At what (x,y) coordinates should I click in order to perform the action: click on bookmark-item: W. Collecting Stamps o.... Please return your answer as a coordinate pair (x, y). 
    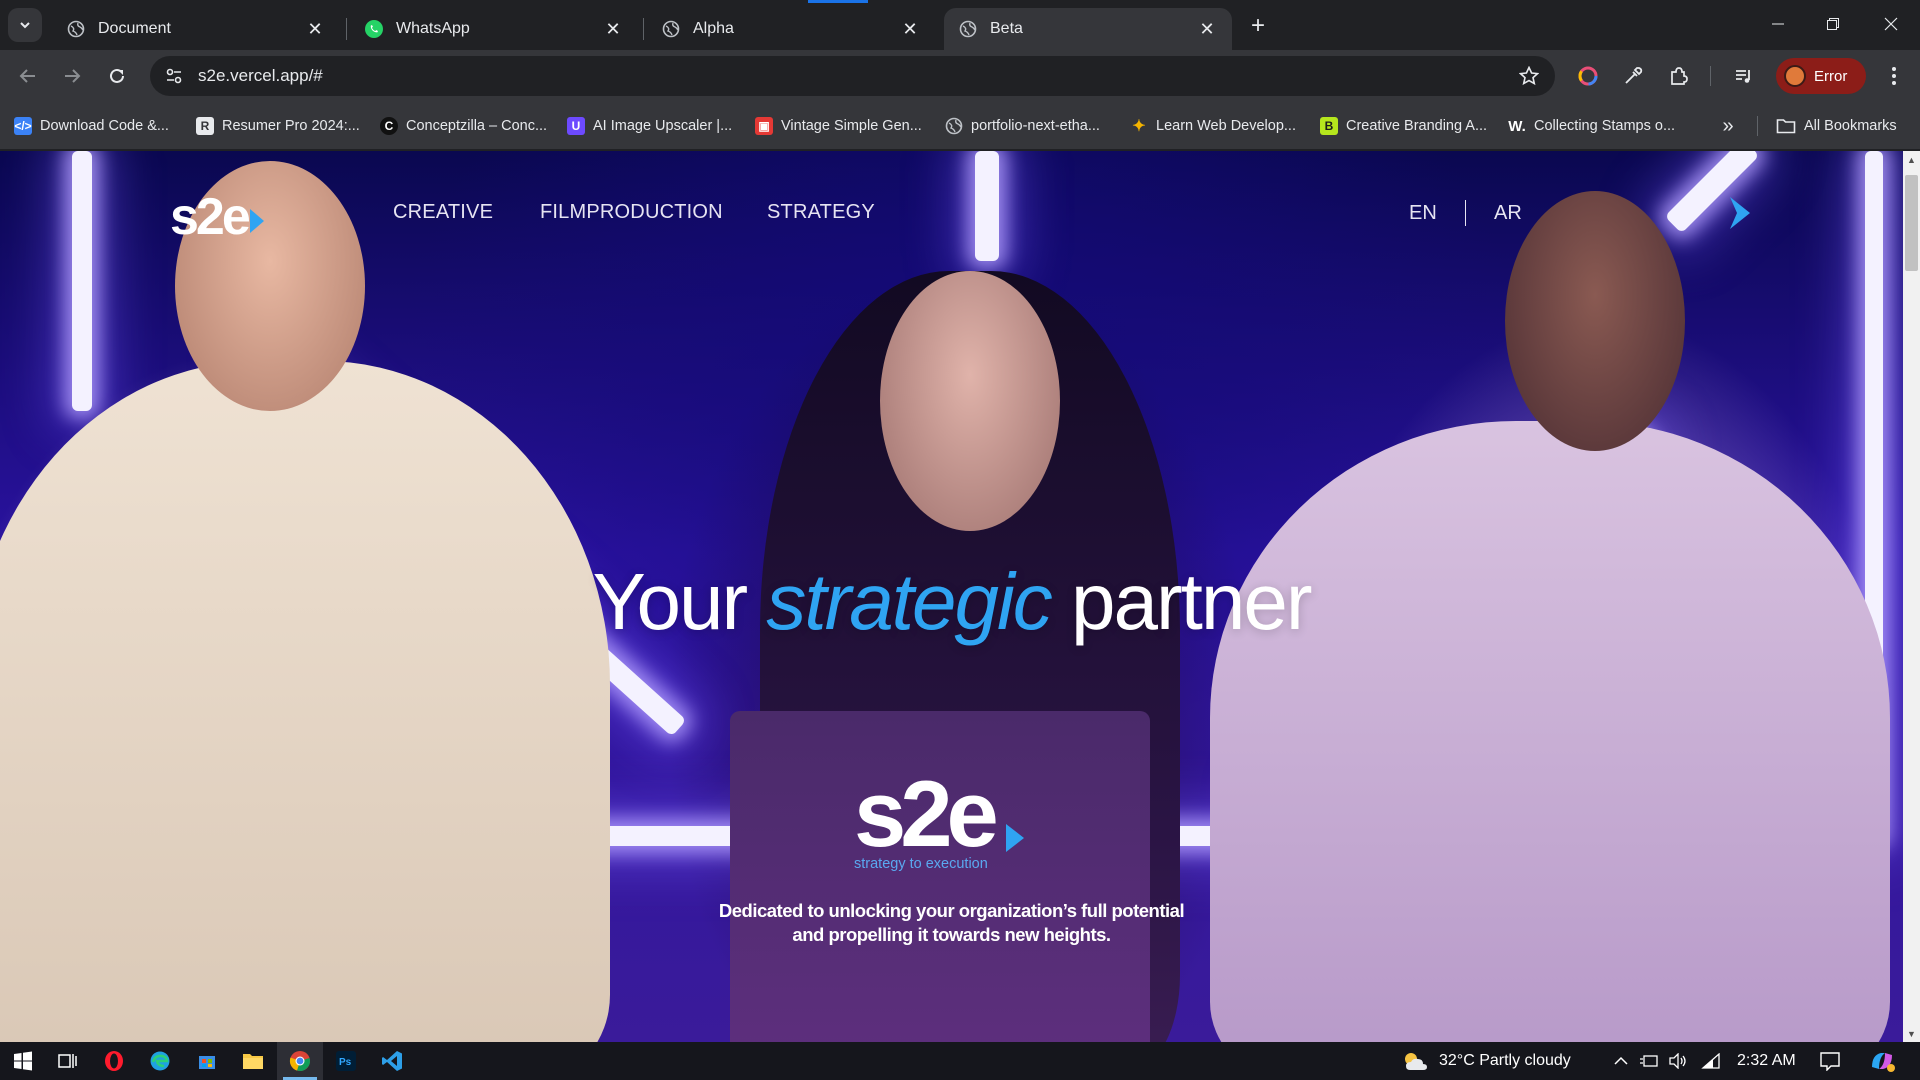
    Looking at the image, I should click on (1591, 126).